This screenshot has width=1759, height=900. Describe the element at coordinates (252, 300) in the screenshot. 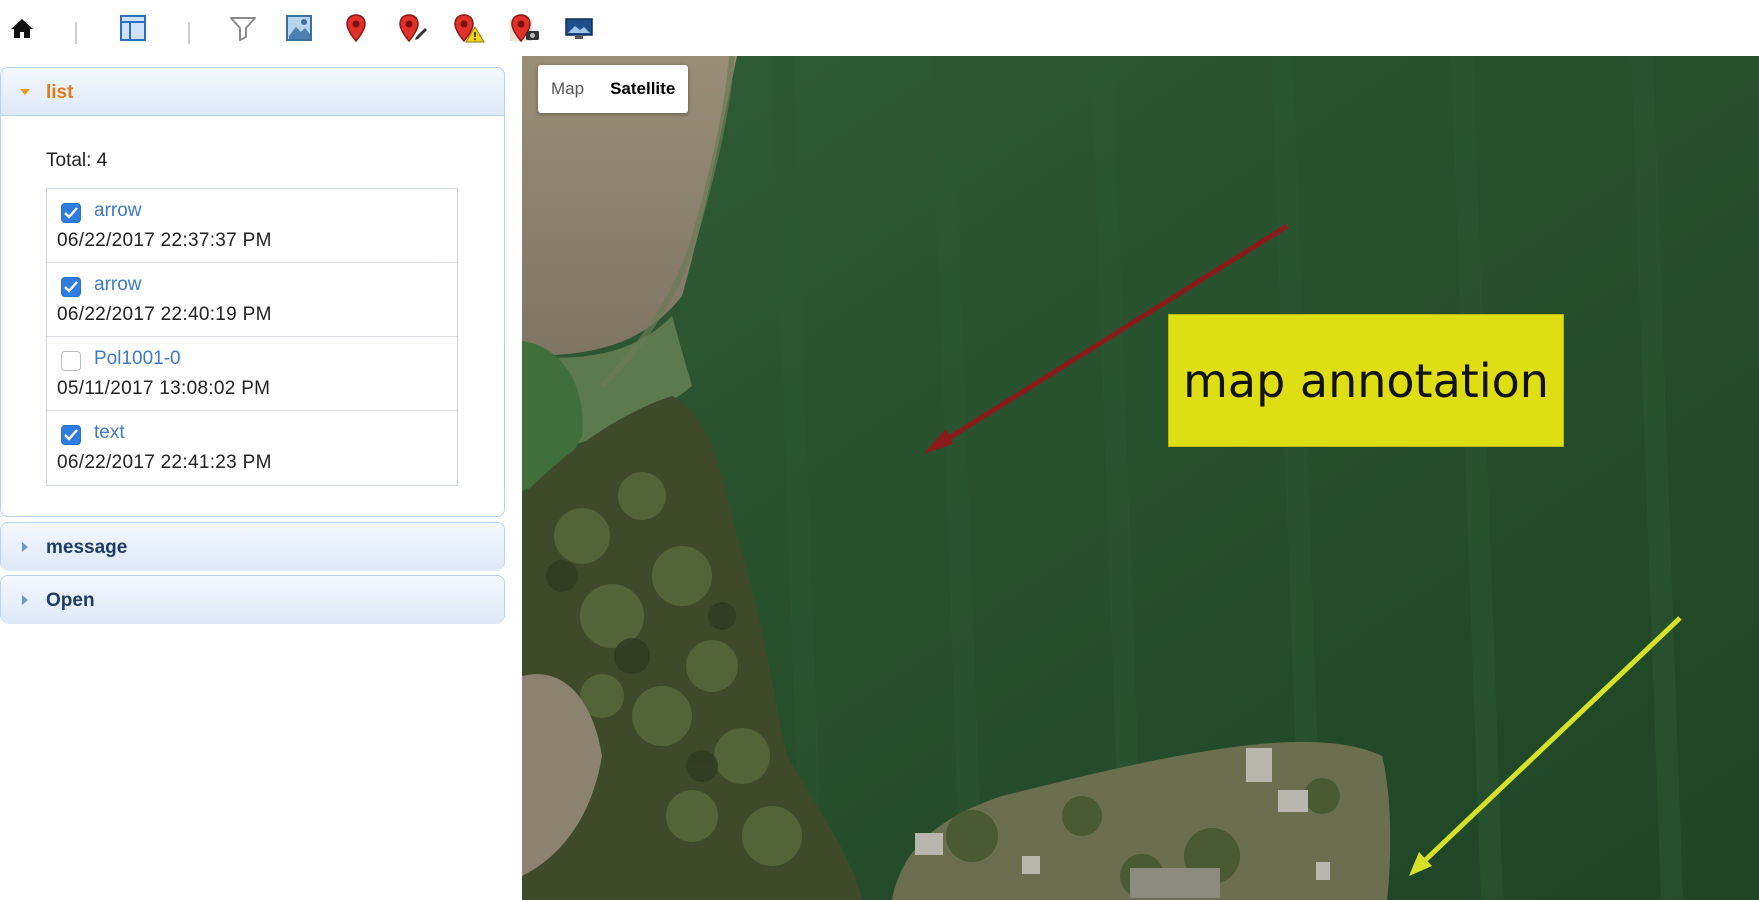

I see `list-item: arrow 06/22/2017 22:40:19 PM` at that location.